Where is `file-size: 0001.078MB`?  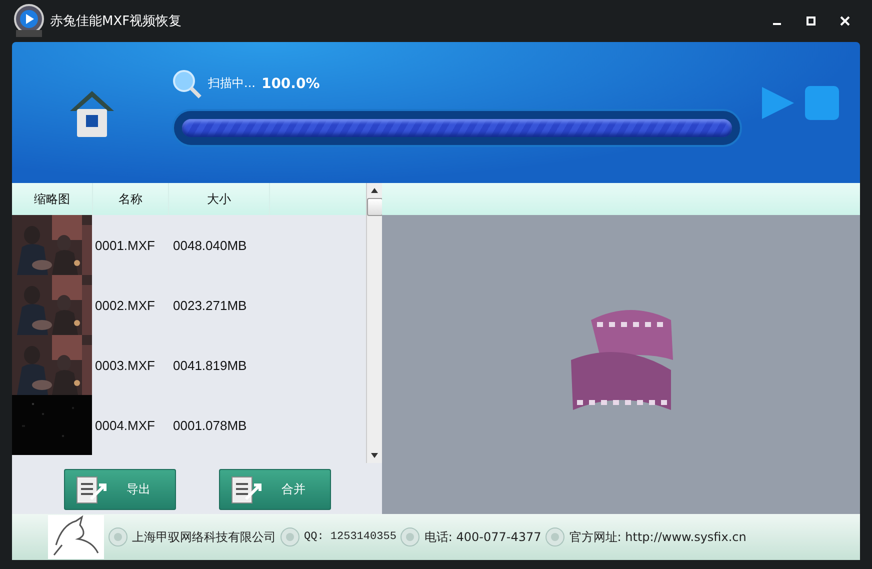 file-size: 0001.078MB is located at coordinates (210, 425).